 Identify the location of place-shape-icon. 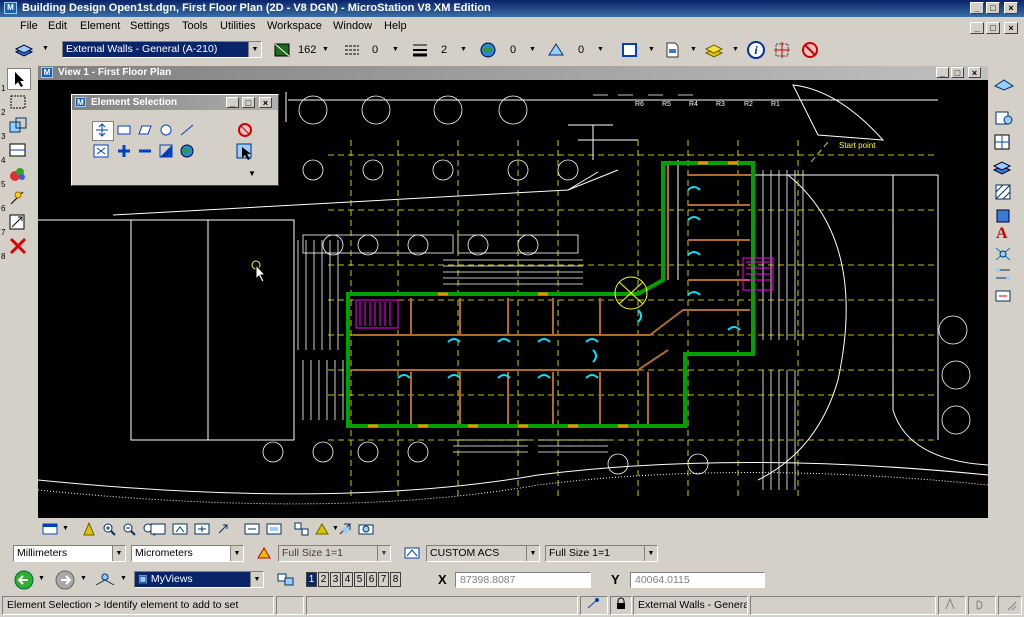
(1004, 85).